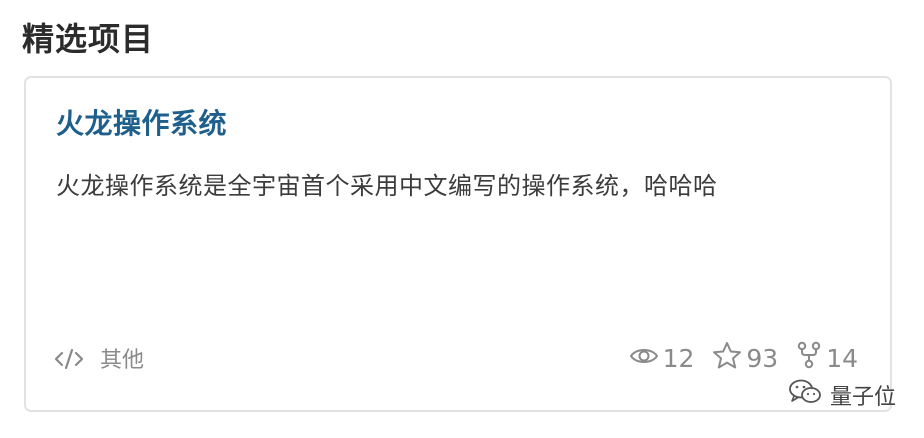 This screenshot has width=924, height=438. I want to click on project-language: 其他, so click(99, 361).